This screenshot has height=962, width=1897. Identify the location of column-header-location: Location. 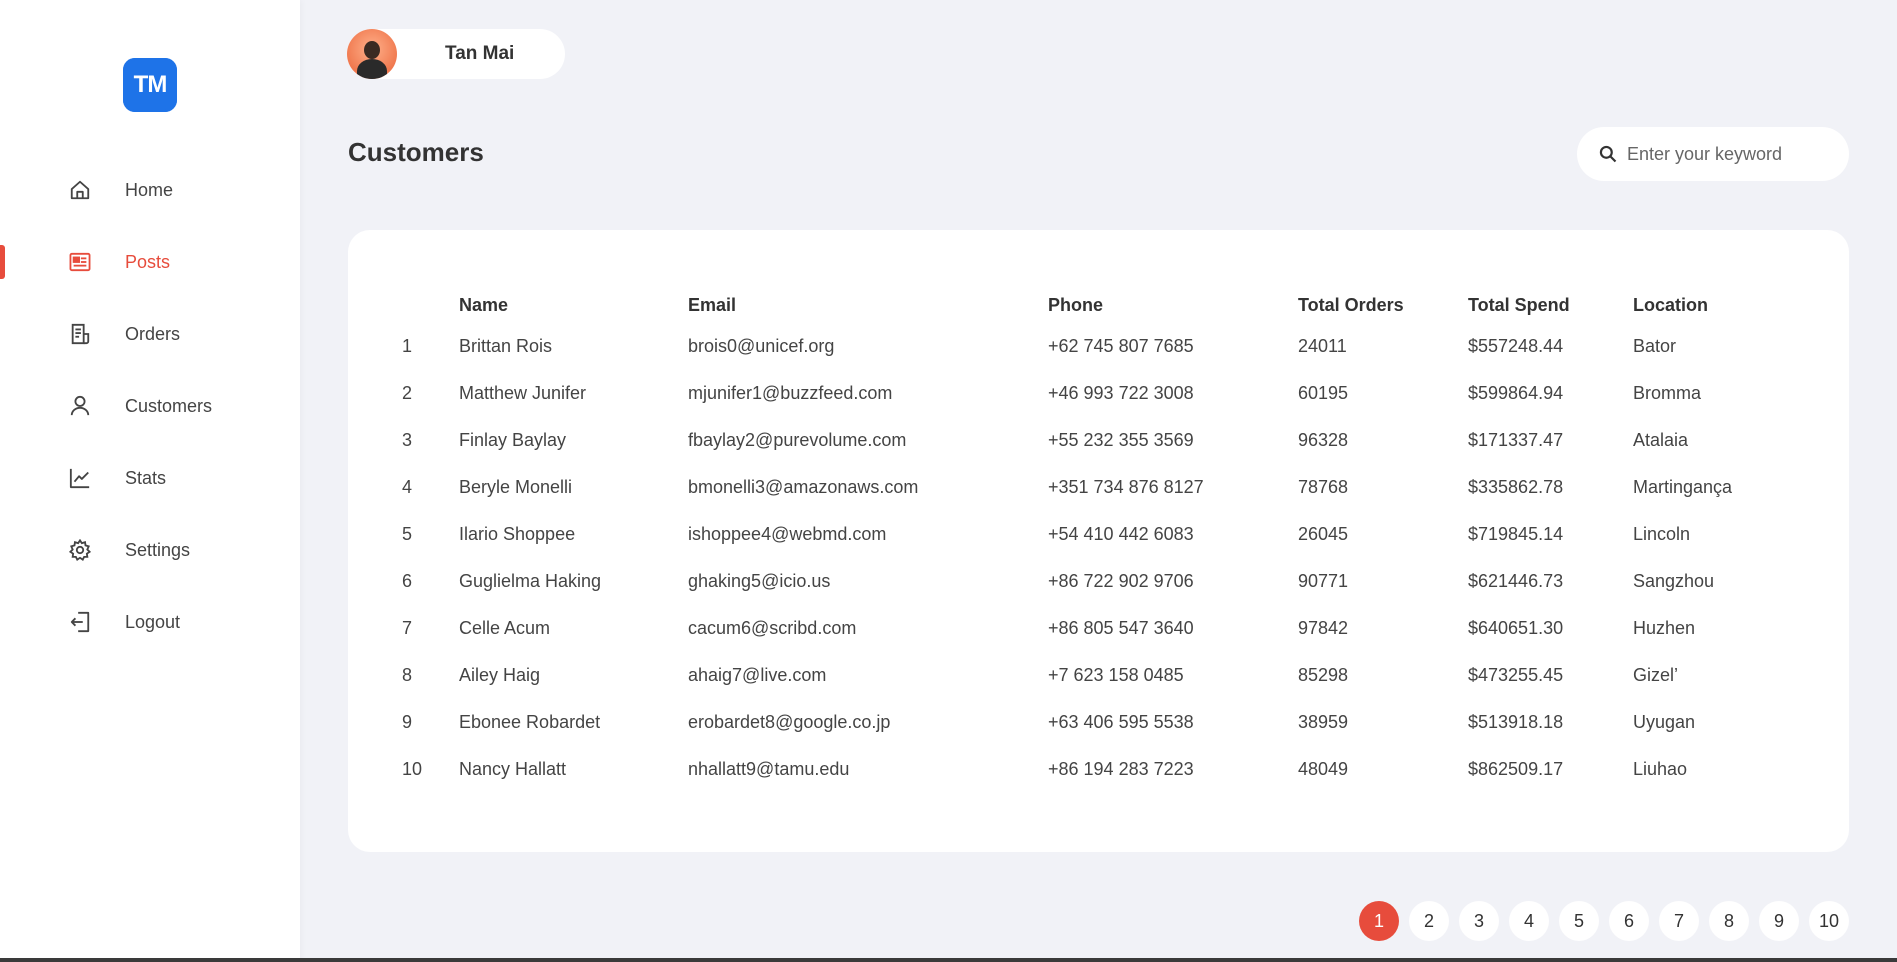
(1670, 304).